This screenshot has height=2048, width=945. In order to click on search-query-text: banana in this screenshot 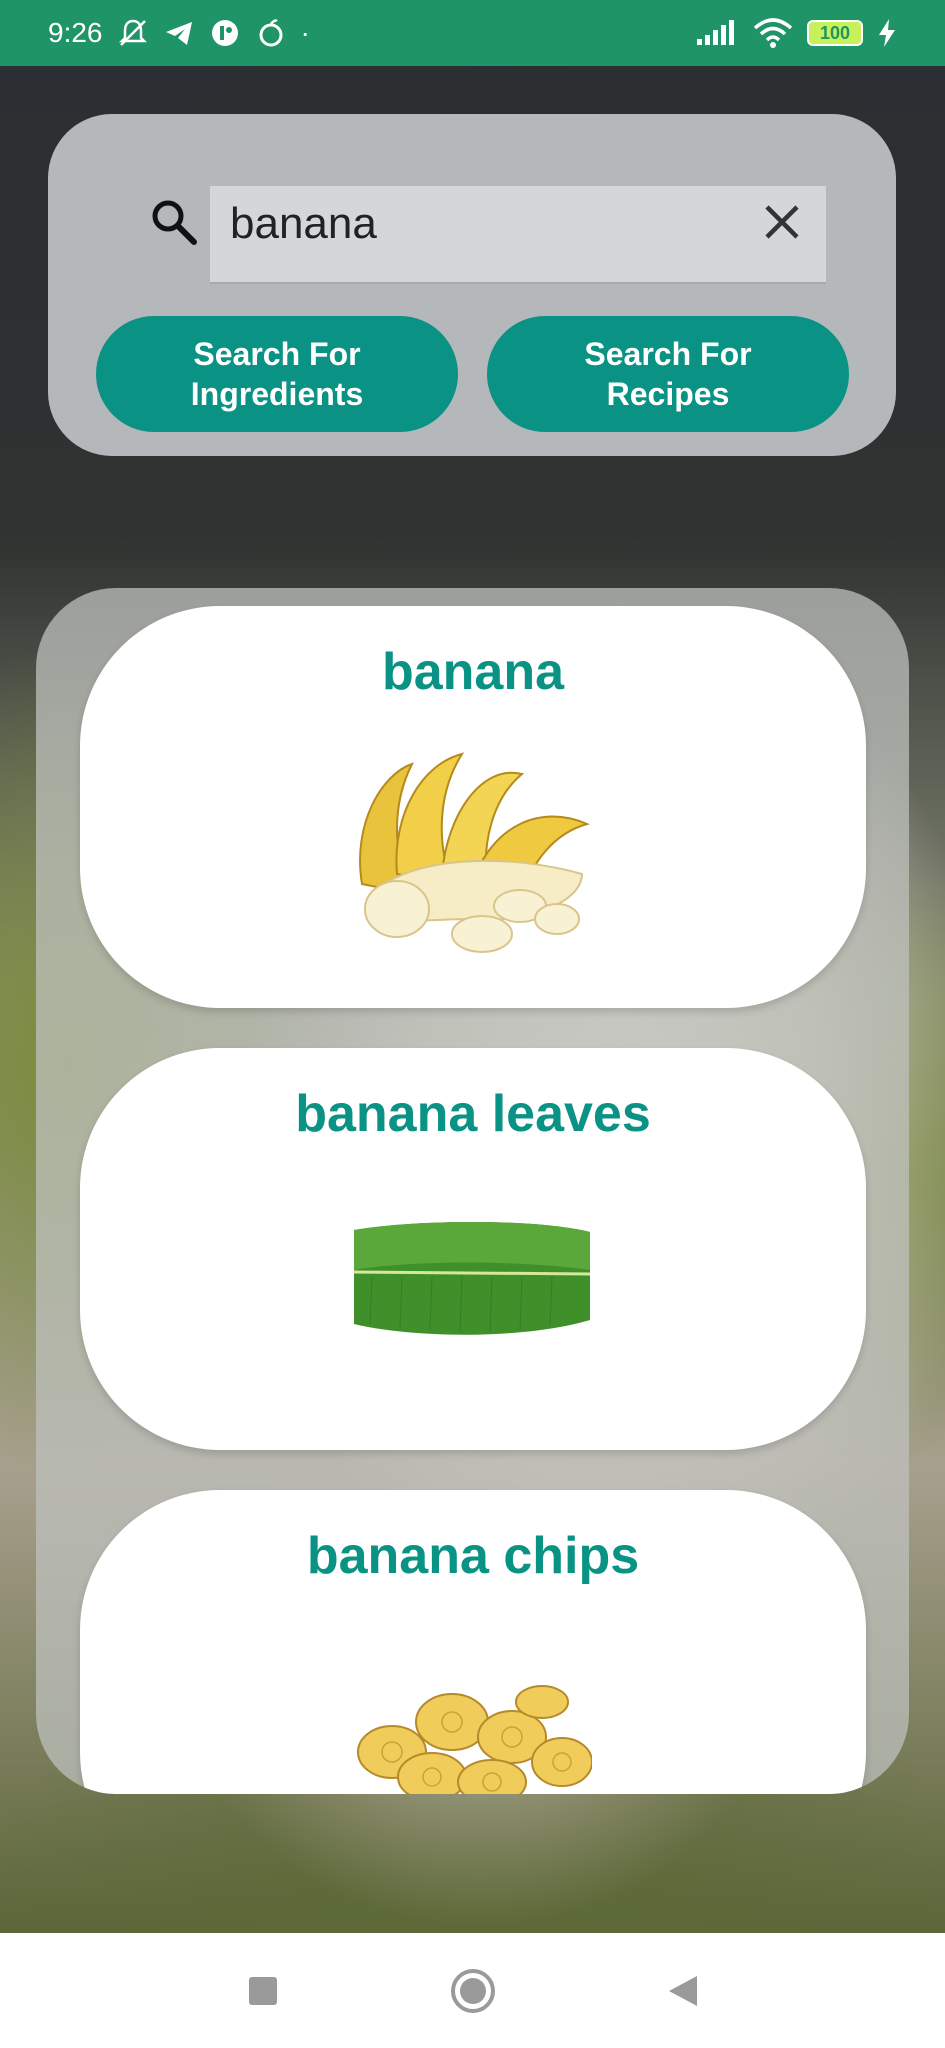, I will do `click(303, 224)`.